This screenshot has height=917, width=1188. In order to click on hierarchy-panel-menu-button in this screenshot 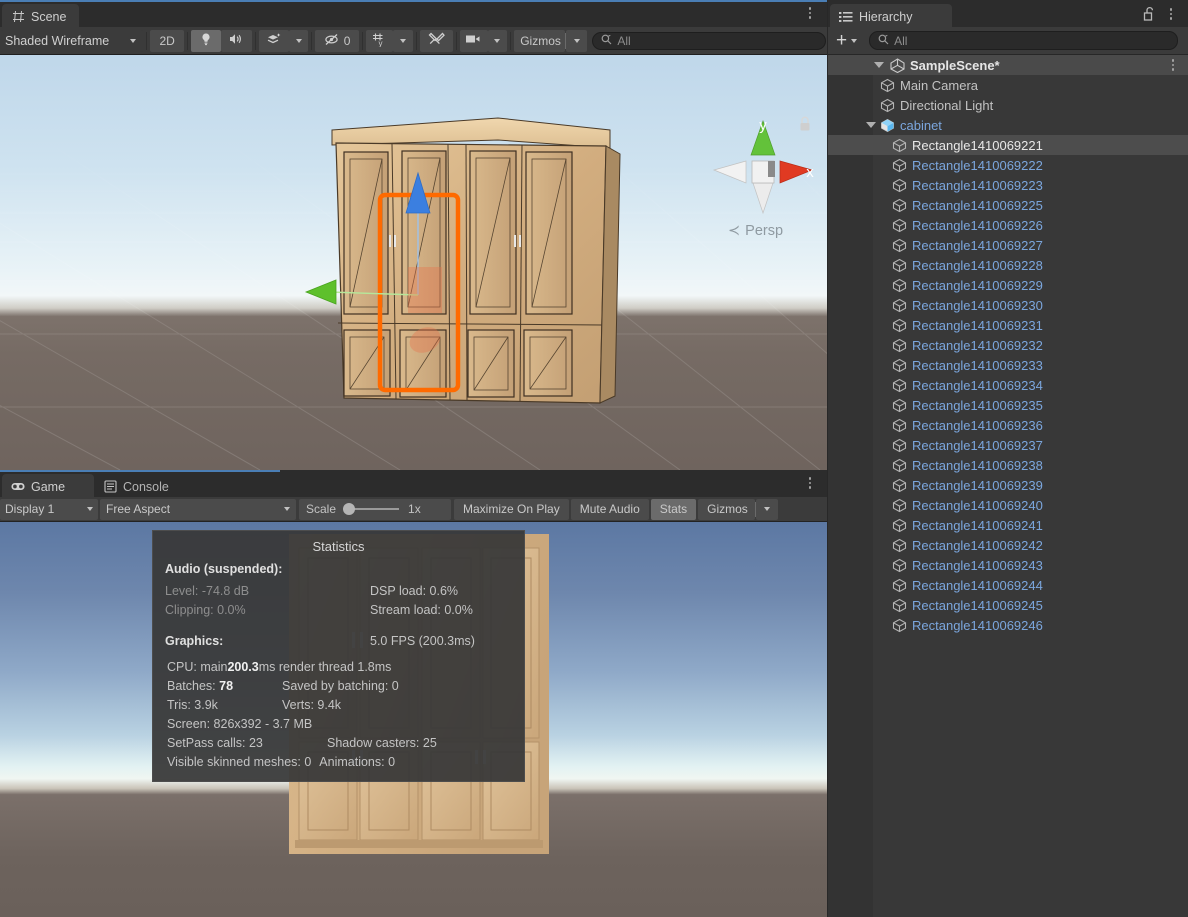, I will do `click(1171, 14)`.